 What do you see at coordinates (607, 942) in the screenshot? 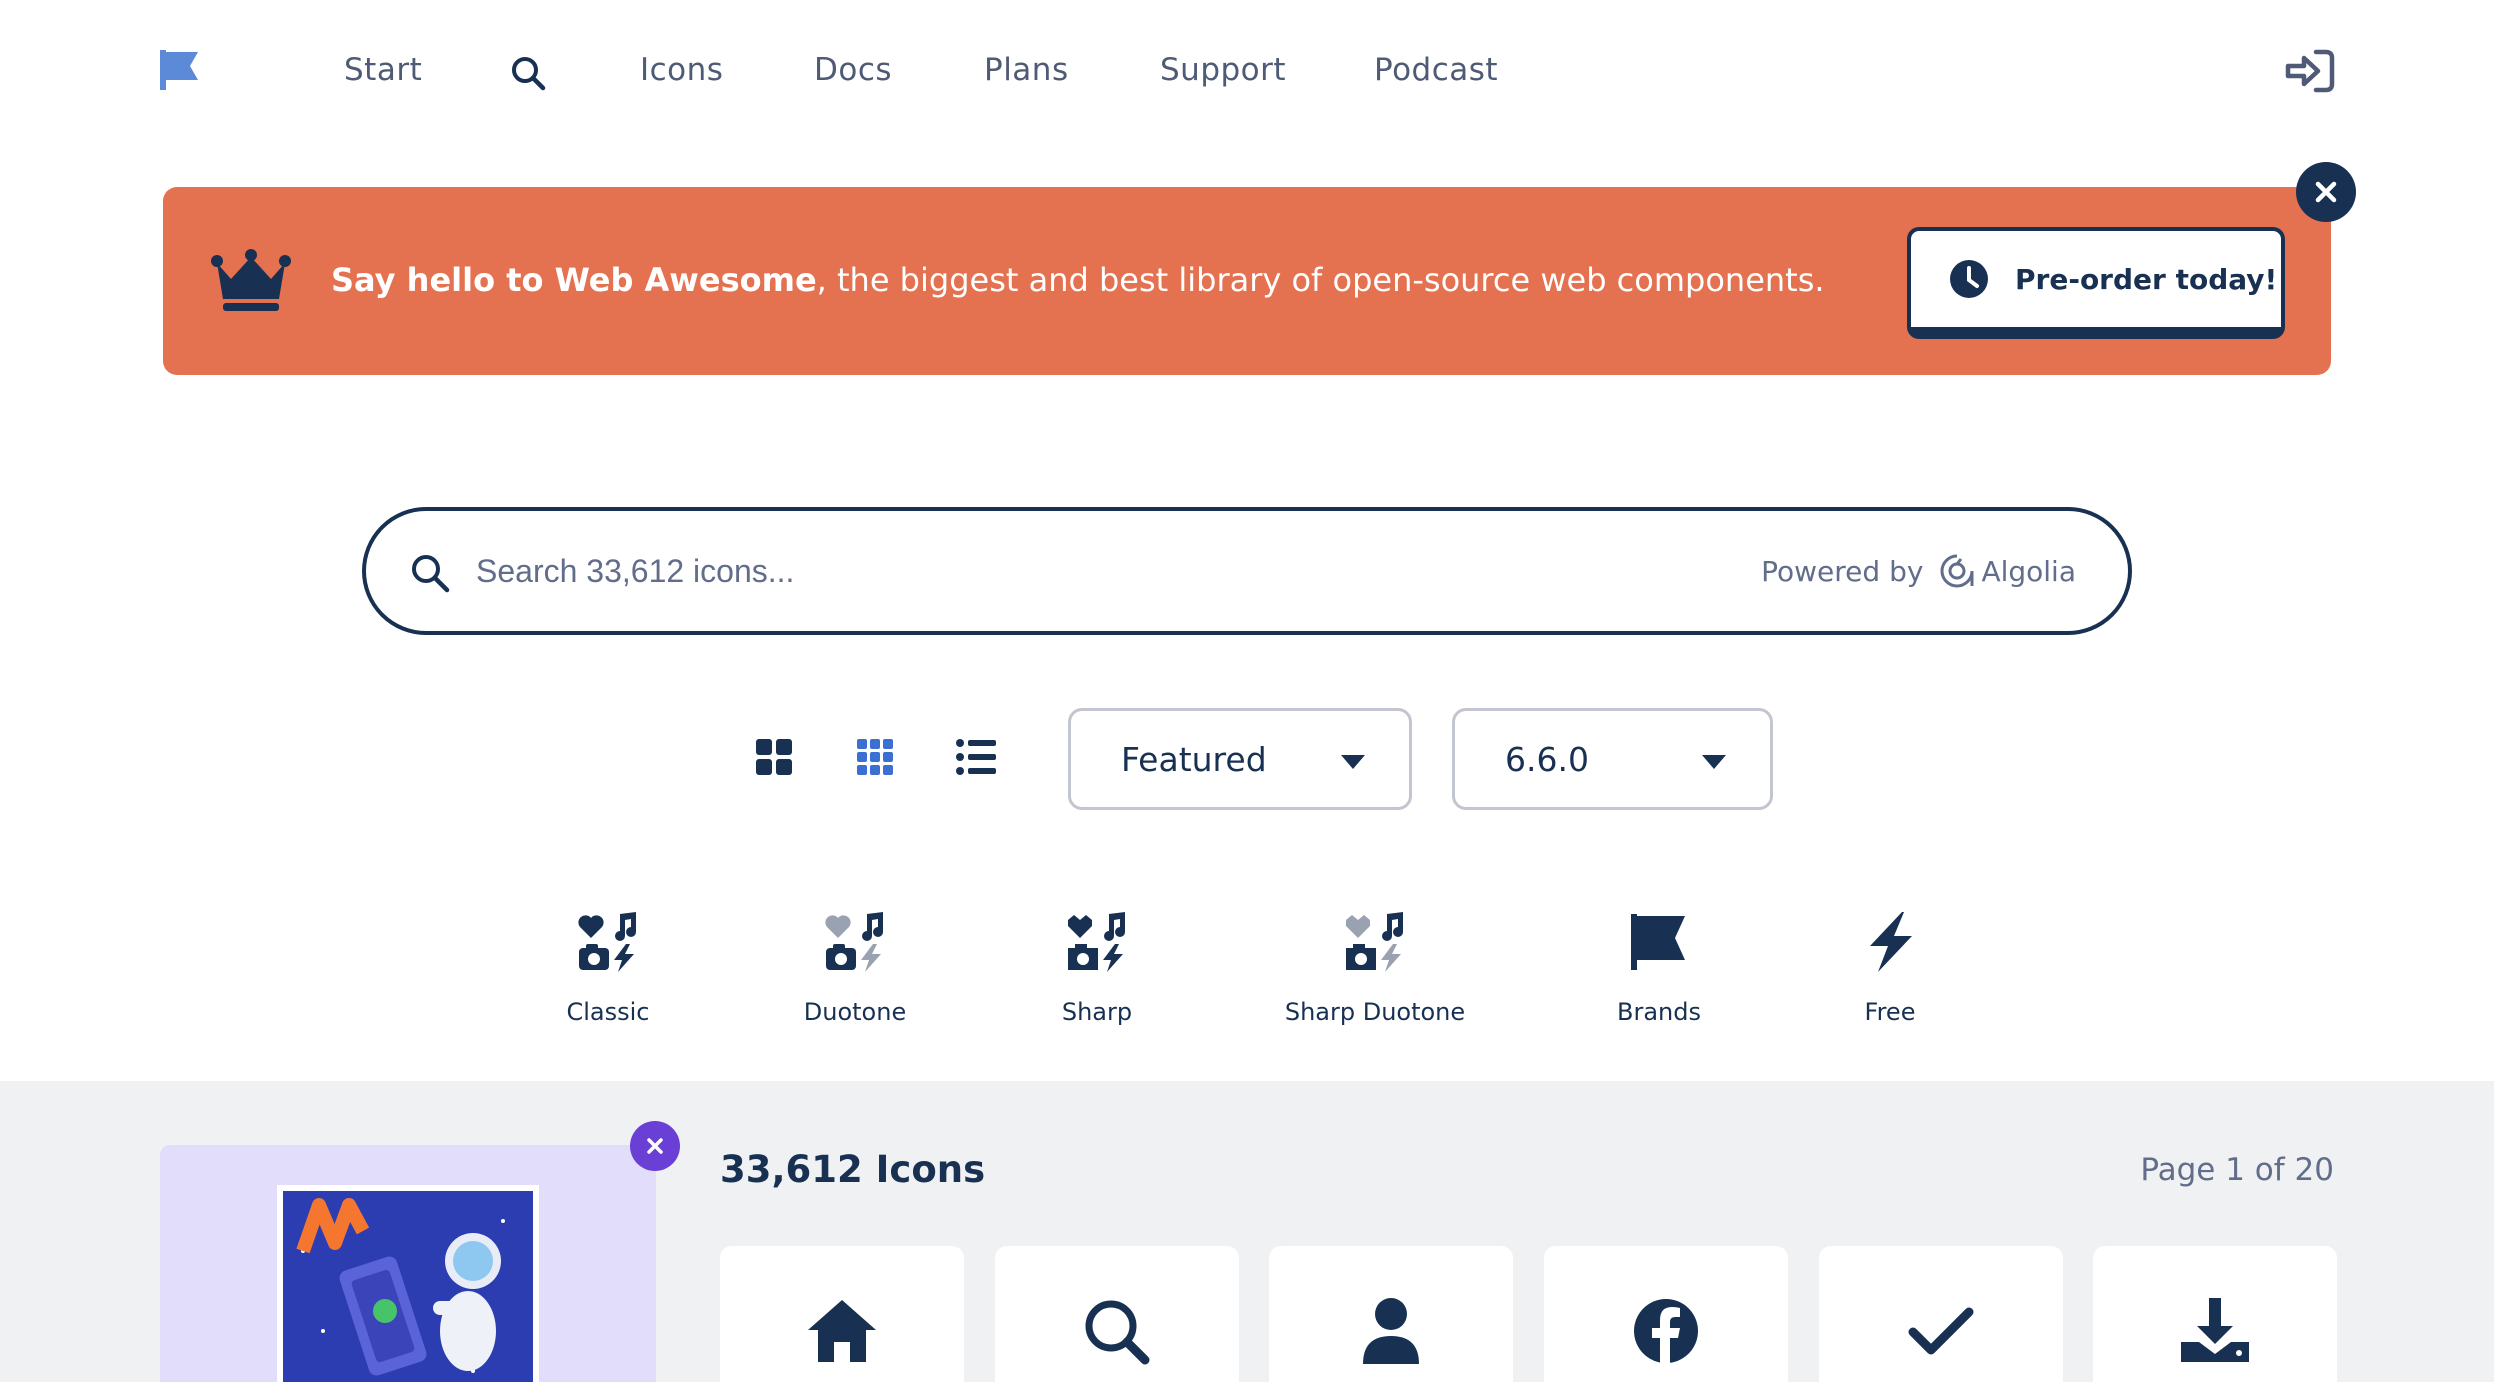
I see `classic-style-icon` at bounding box center [607, 942].